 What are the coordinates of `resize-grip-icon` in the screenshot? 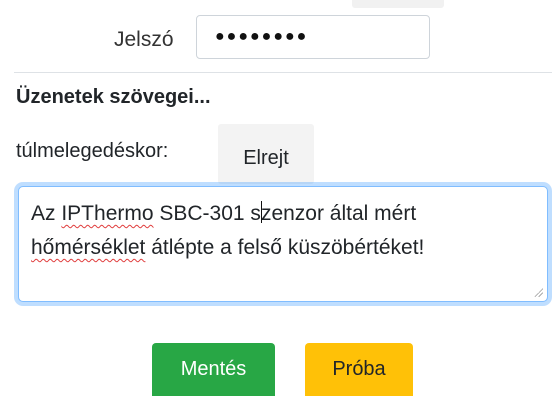 It's located at (538, 292).